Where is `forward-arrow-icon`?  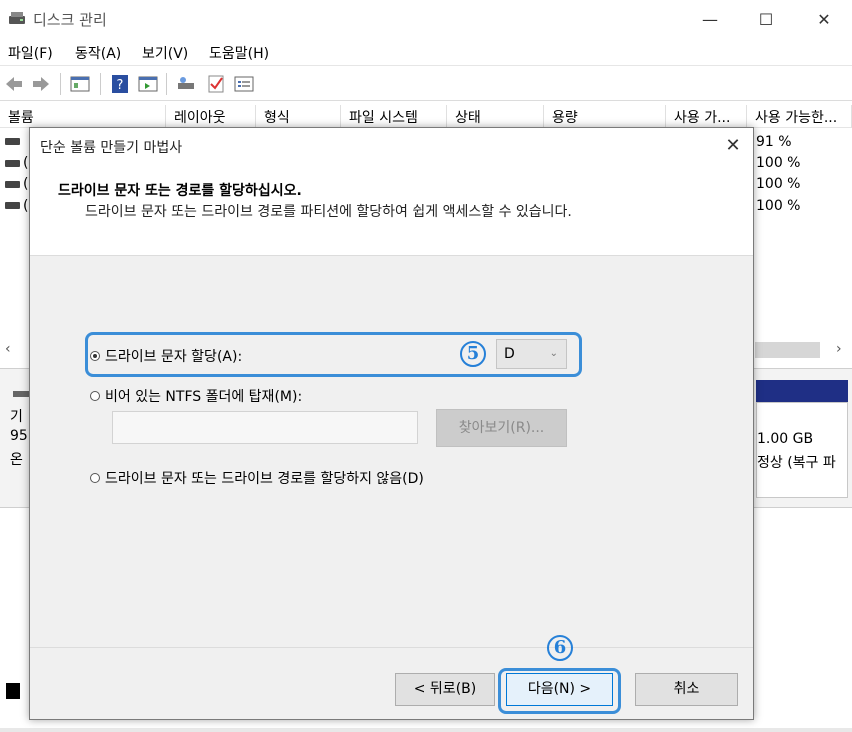
forward-arrow-icon is located at coordinates (41, 84).